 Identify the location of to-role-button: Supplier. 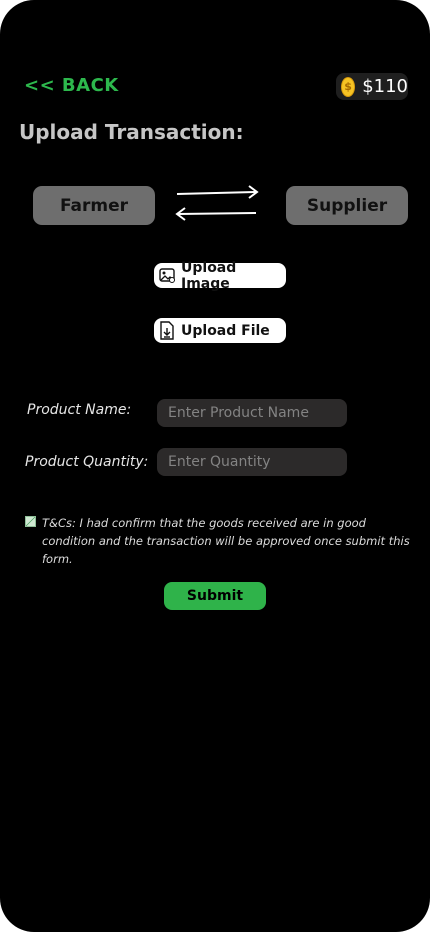
(347, 205).